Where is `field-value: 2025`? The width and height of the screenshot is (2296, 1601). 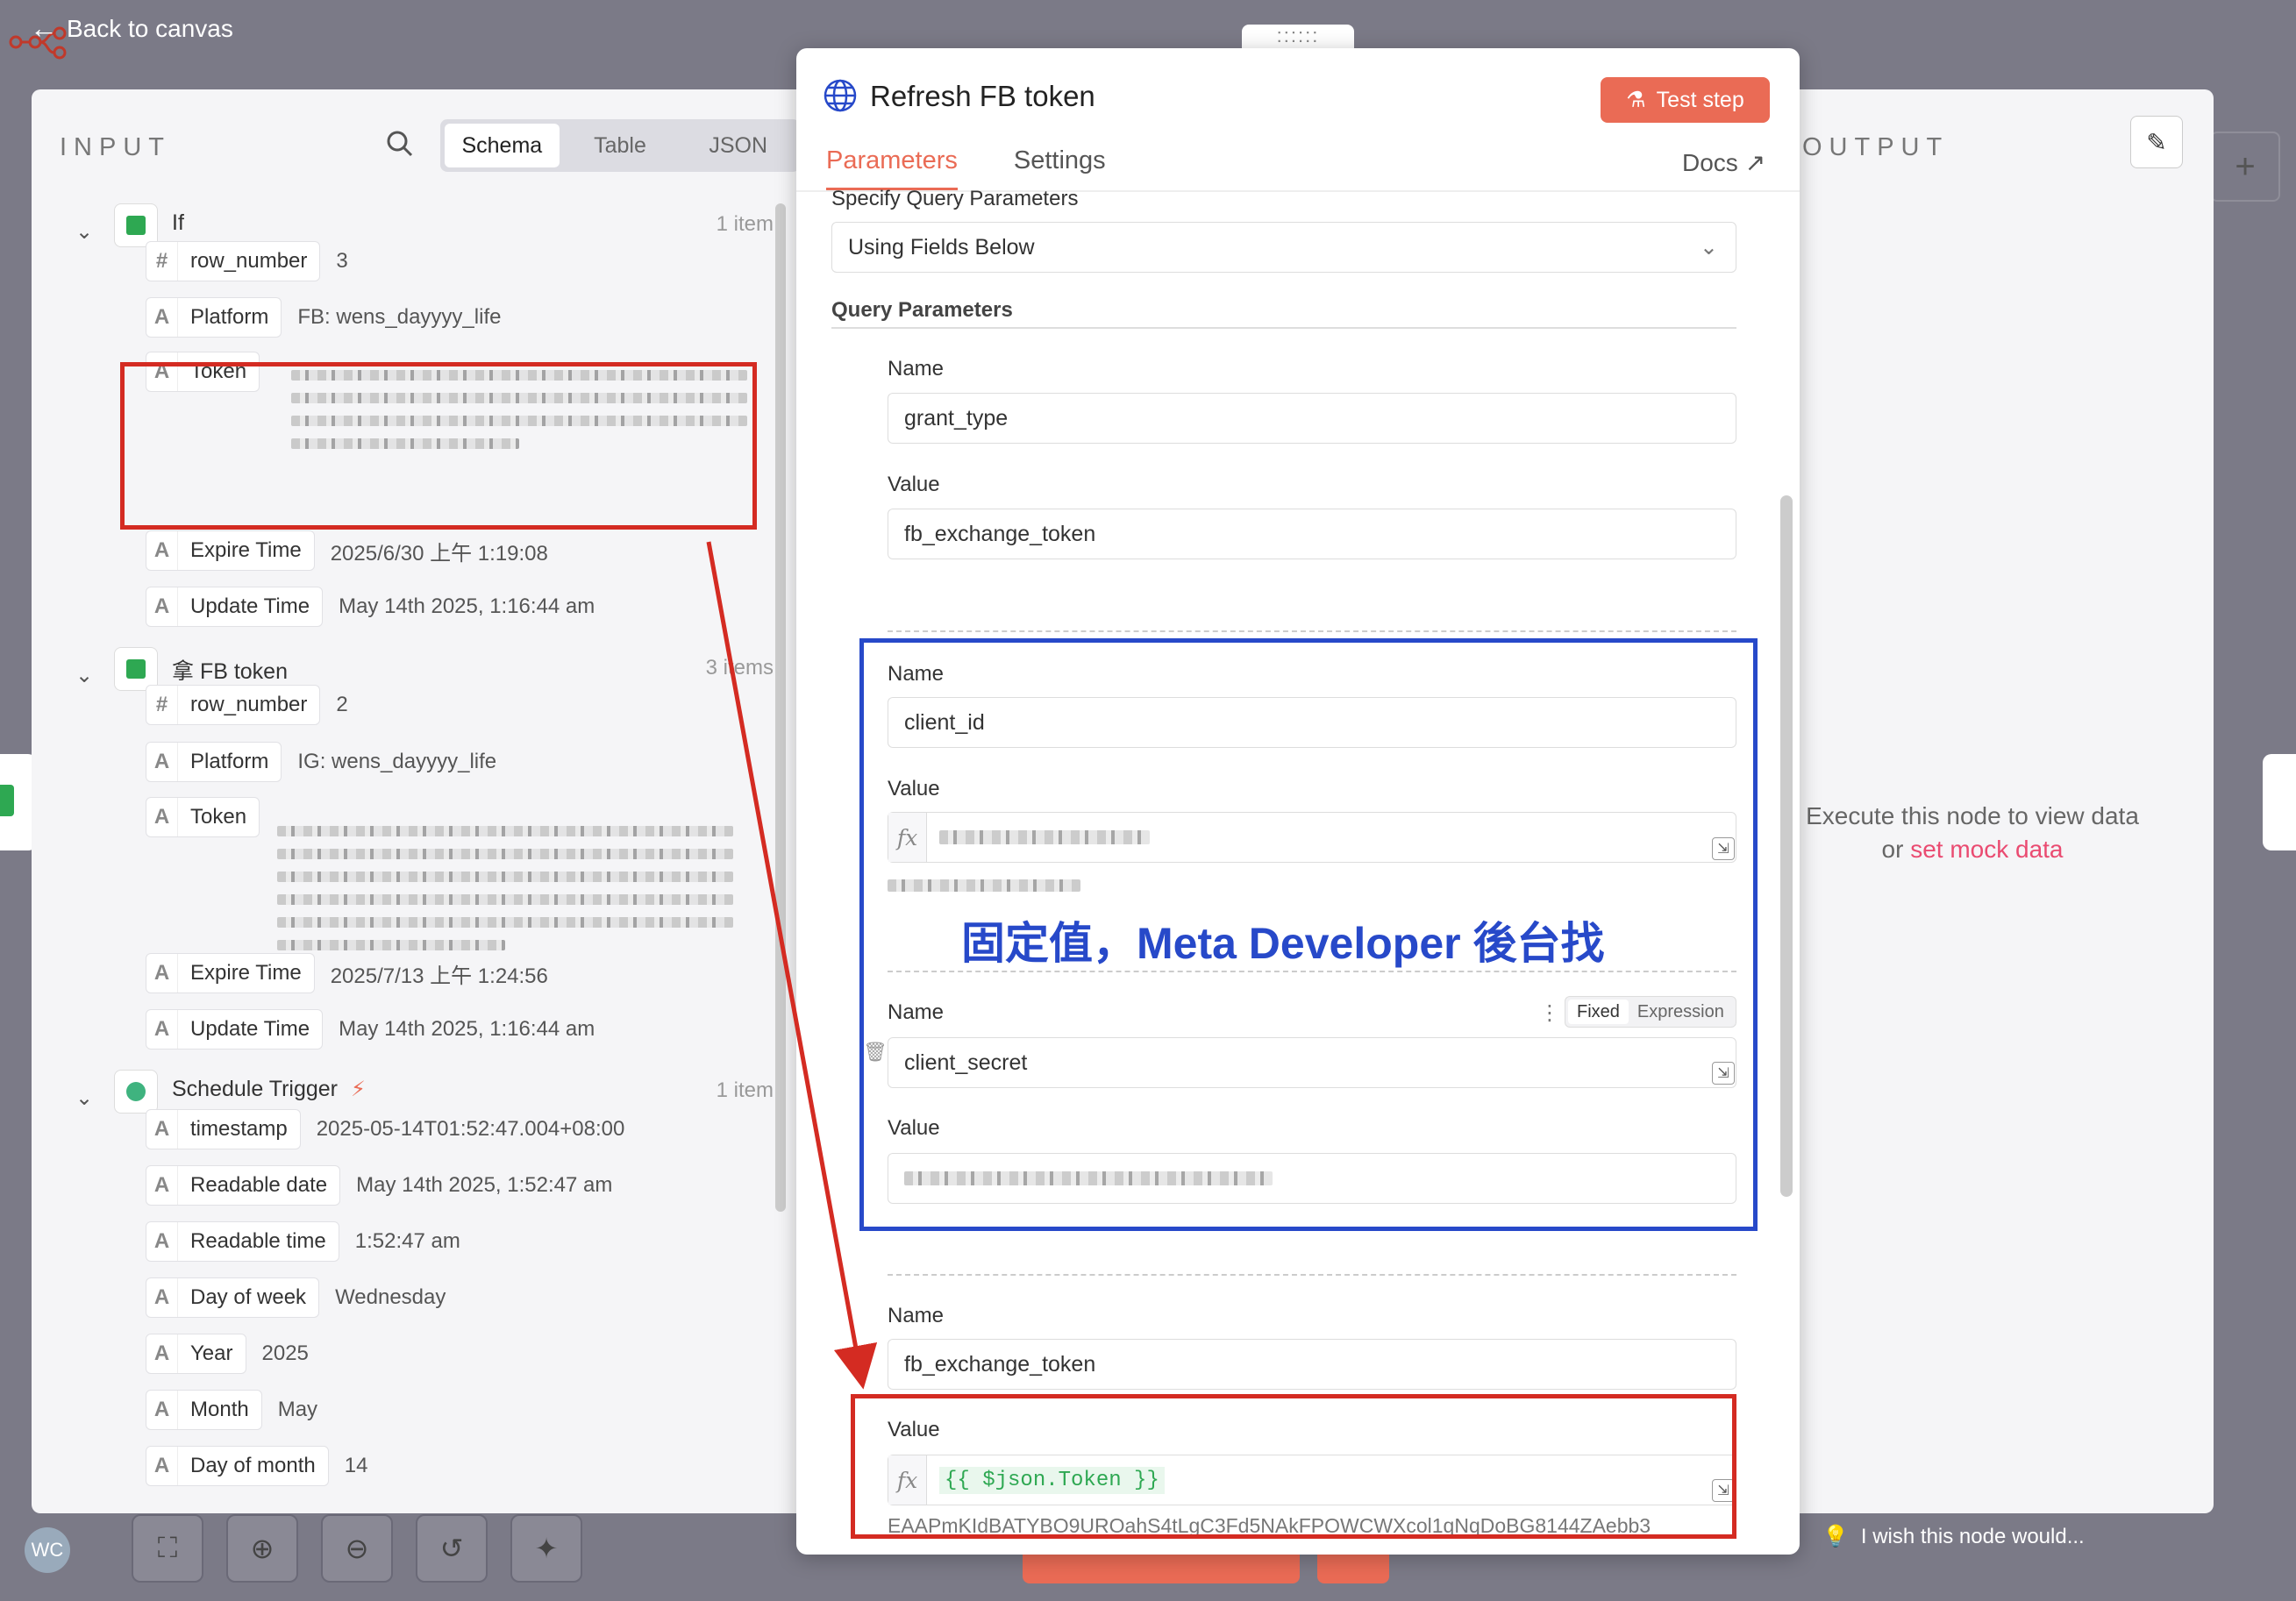
field-value: 2025 is located at coordinates (285, 1353).